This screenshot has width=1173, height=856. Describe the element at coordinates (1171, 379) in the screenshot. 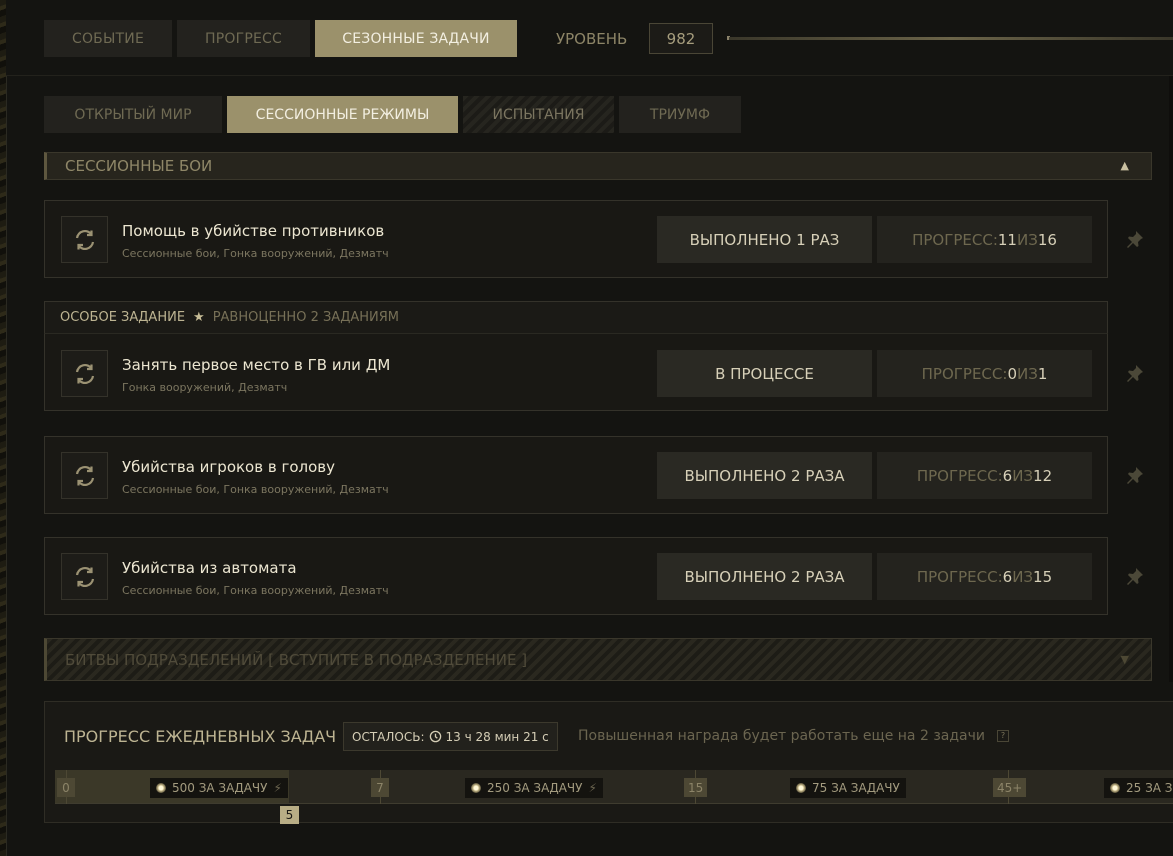

I see `window-edge` at that location.